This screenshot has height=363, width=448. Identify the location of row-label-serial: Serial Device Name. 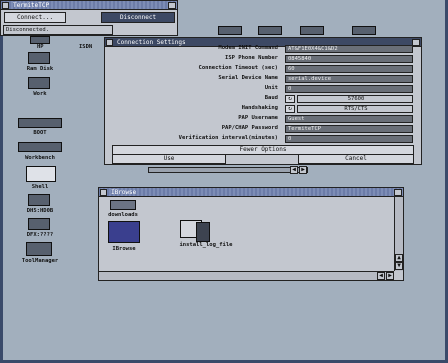
(248, 78).